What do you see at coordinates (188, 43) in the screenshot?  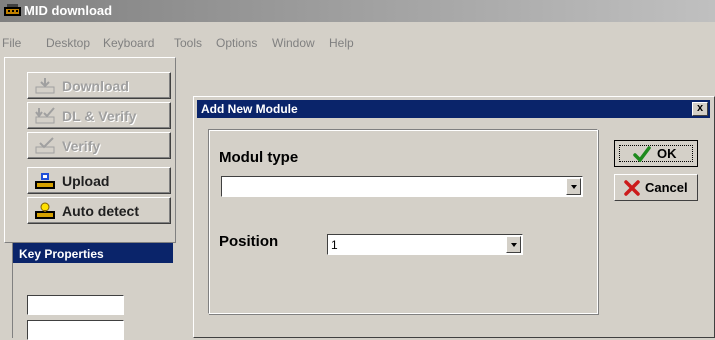 I see `menu-tools: Tools` at bounding box center [188, 43].